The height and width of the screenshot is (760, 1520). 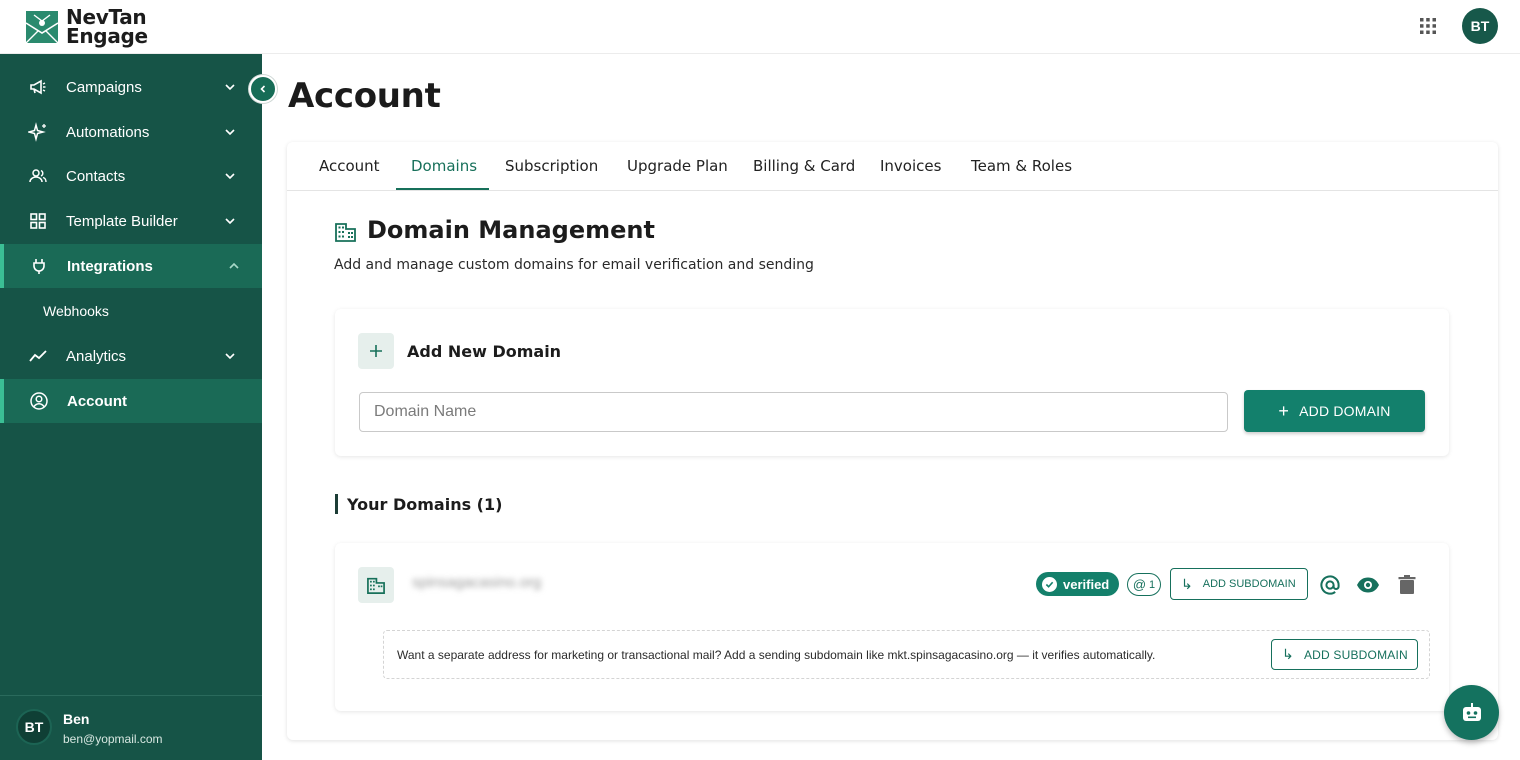 What do you see at coordinates (364, 96) in the screenshot?
I see `page-title: Account` at bounding box center [364, 96].